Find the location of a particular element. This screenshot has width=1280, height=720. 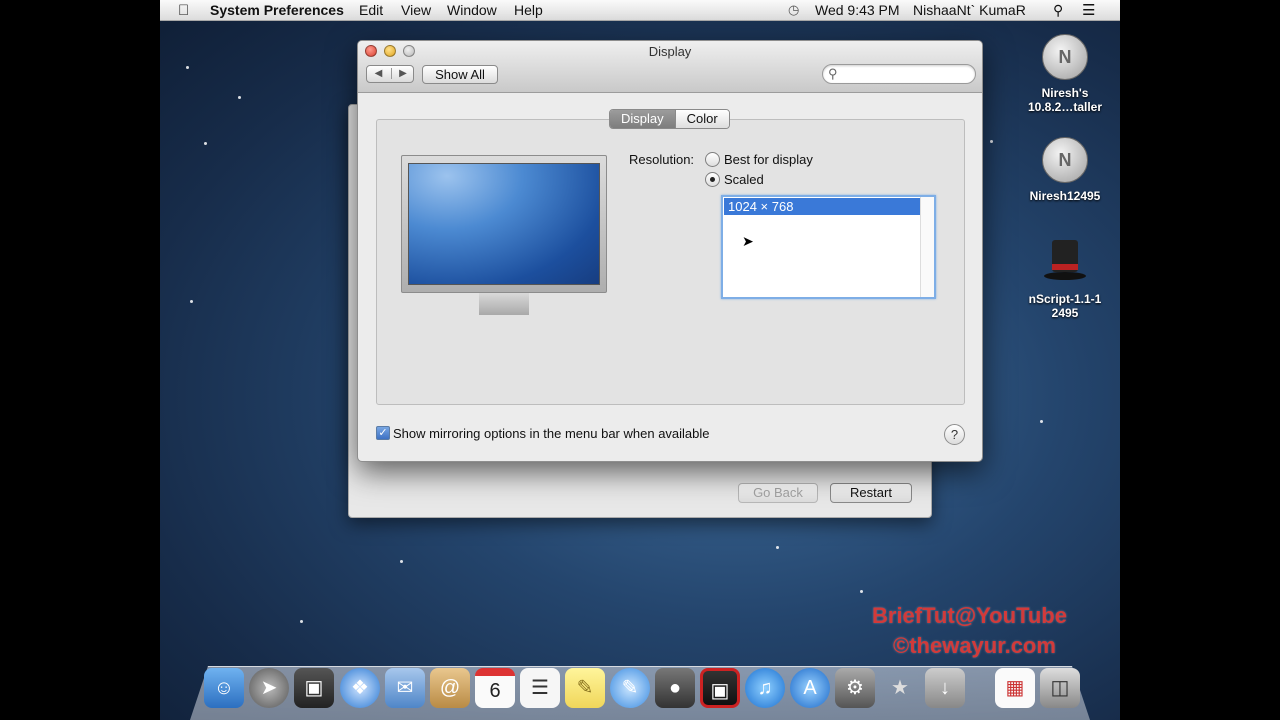

show-all-button: Show All is located at coordinates (460, 74).